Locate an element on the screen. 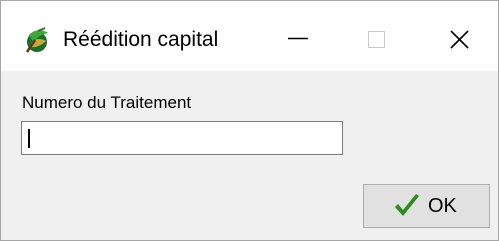 This screenshot has height=241, width=499. close-icon is located at coordinates (459, 39).